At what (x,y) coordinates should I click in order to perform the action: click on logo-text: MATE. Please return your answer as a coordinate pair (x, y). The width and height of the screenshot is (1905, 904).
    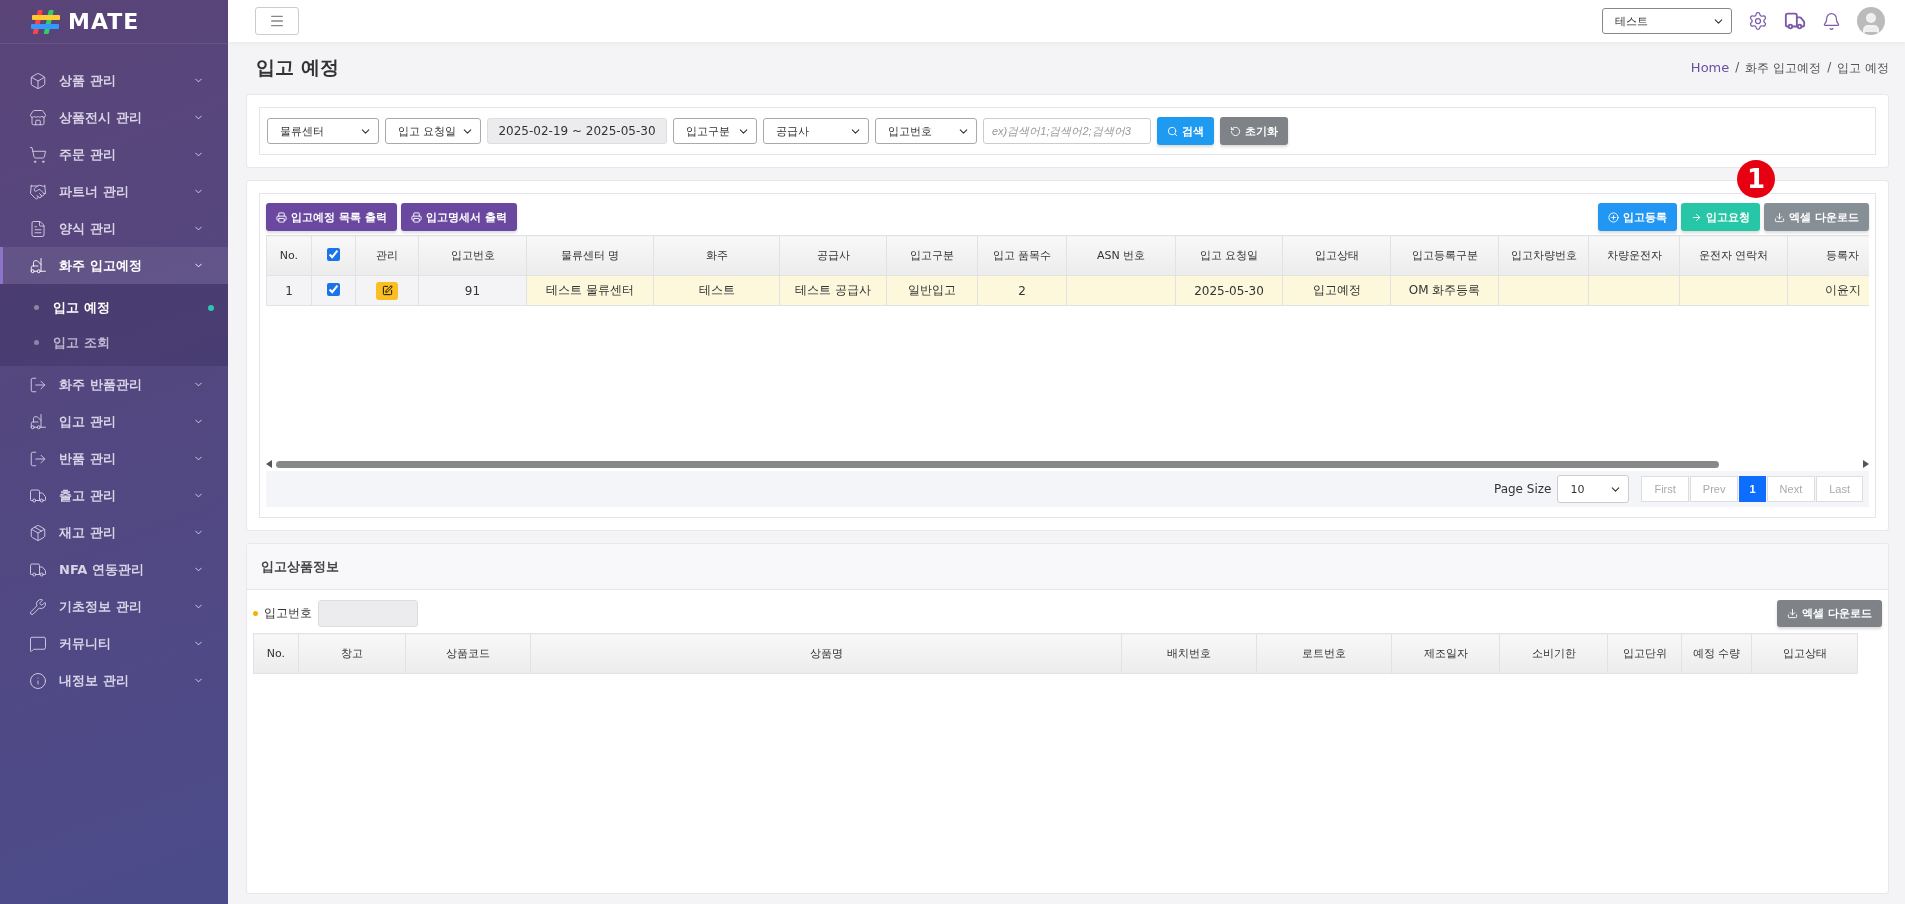
    Looking at the image, I should click on (104, 21).